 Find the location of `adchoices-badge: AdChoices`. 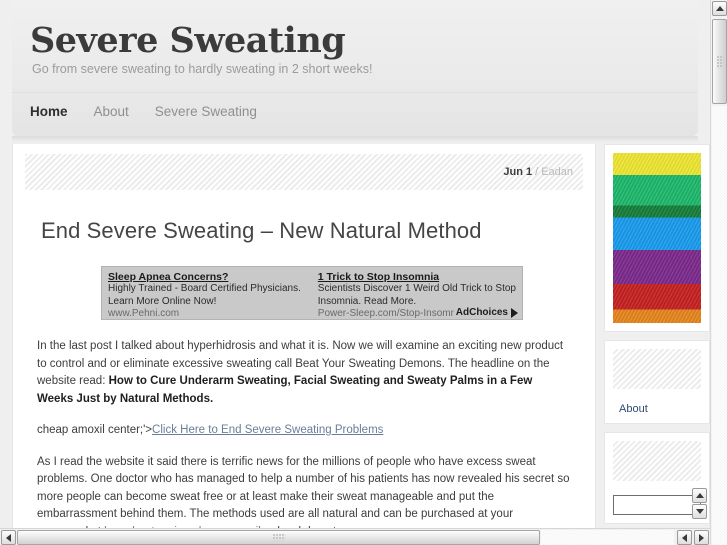

adchoices-badge: AdChoices is located at coordinates (486, 312).